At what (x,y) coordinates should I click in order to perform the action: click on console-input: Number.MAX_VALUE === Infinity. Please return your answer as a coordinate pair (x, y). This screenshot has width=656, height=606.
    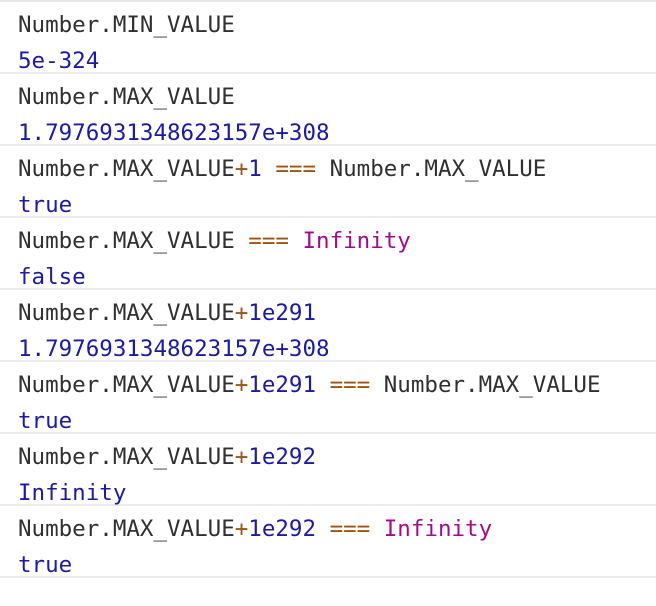
    Looking at the image, I should click on (214, 241).